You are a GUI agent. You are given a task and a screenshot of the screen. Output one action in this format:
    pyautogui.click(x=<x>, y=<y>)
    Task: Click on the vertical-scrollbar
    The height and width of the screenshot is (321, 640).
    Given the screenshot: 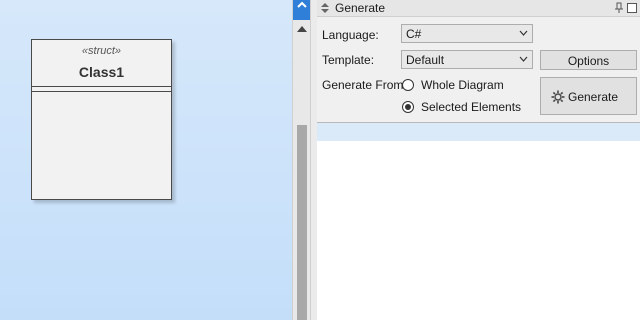 What is the action you would take?
    pyautogui.click(x=301, y=160)
    